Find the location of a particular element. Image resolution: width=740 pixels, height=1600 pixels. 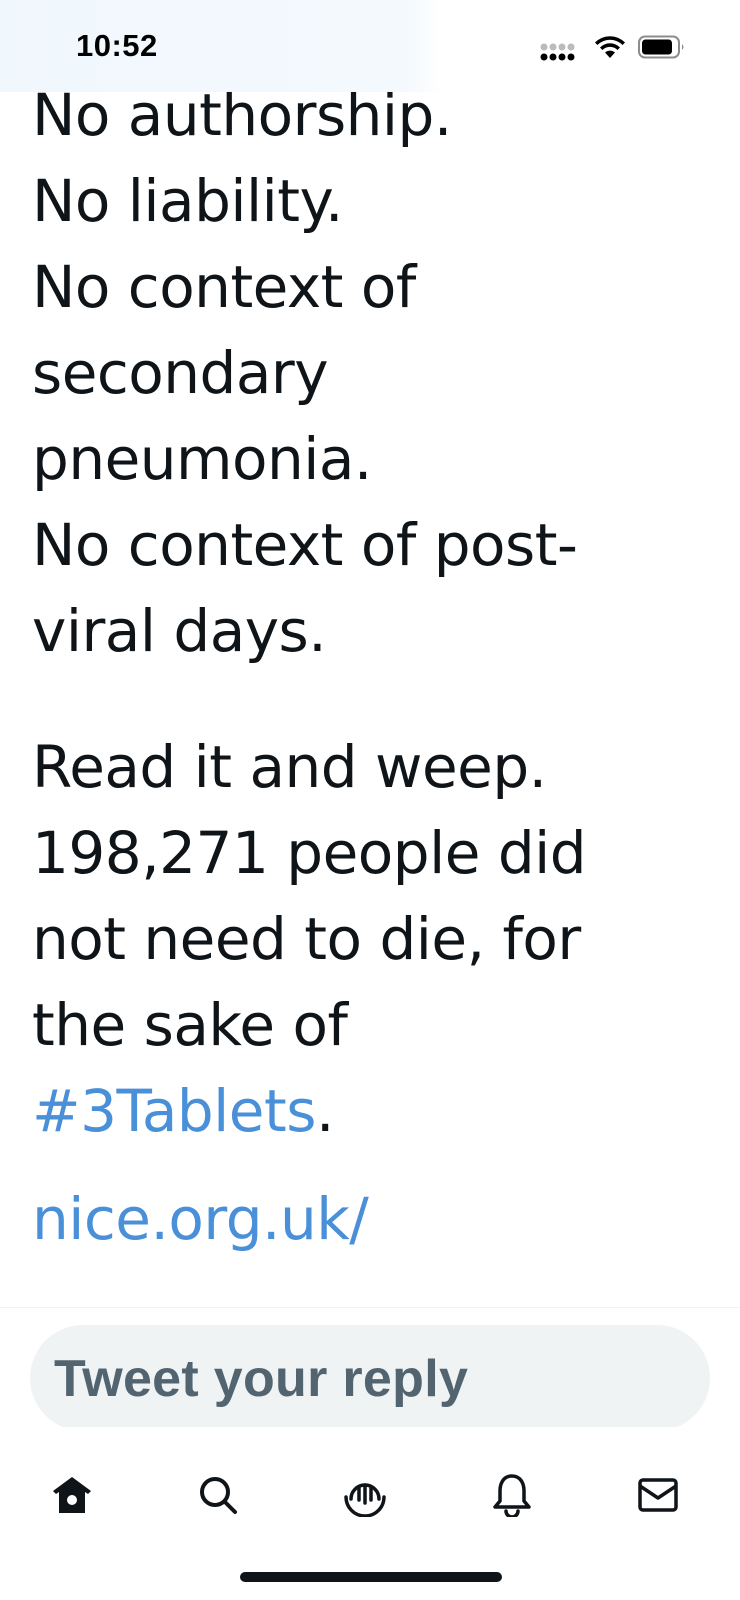

tab-notifications is located at coordinates (512, 1497).